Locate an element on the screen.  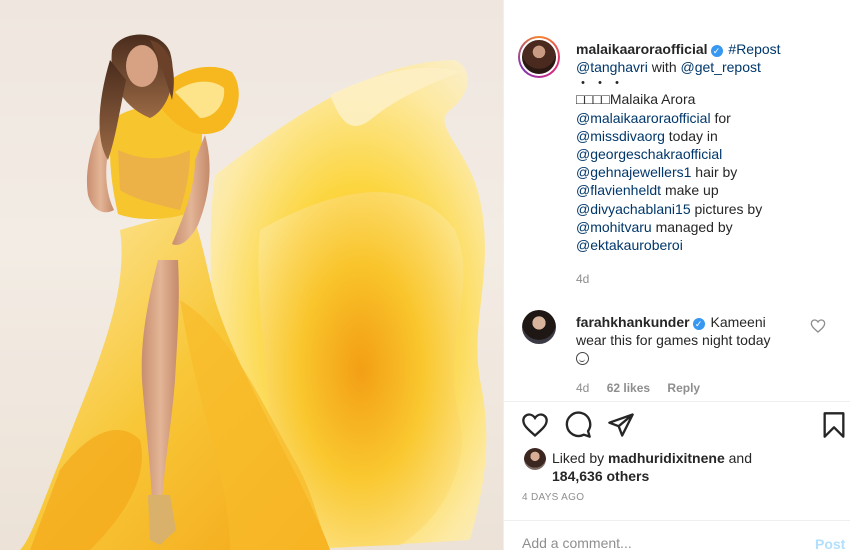
comment-meta: 4d 62 likes Reply is located at coordinates (645, 388).